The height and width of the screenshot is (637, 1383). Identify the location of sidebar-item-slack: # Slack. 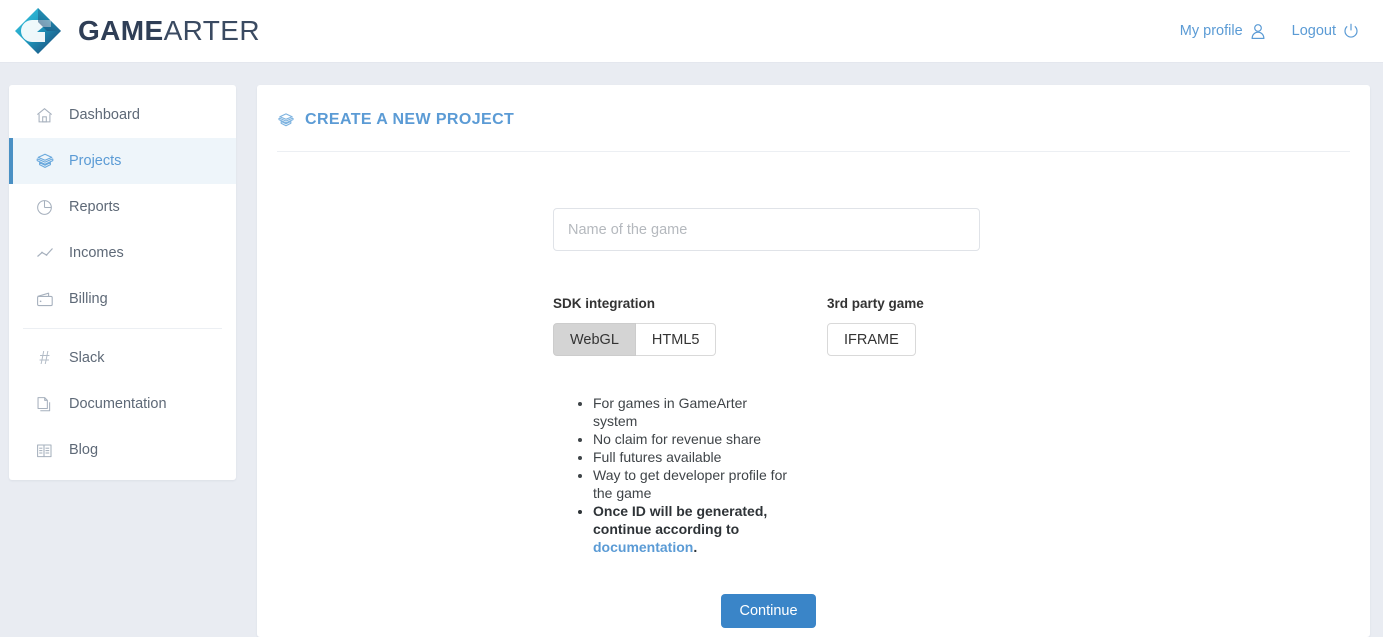
(122, 358).